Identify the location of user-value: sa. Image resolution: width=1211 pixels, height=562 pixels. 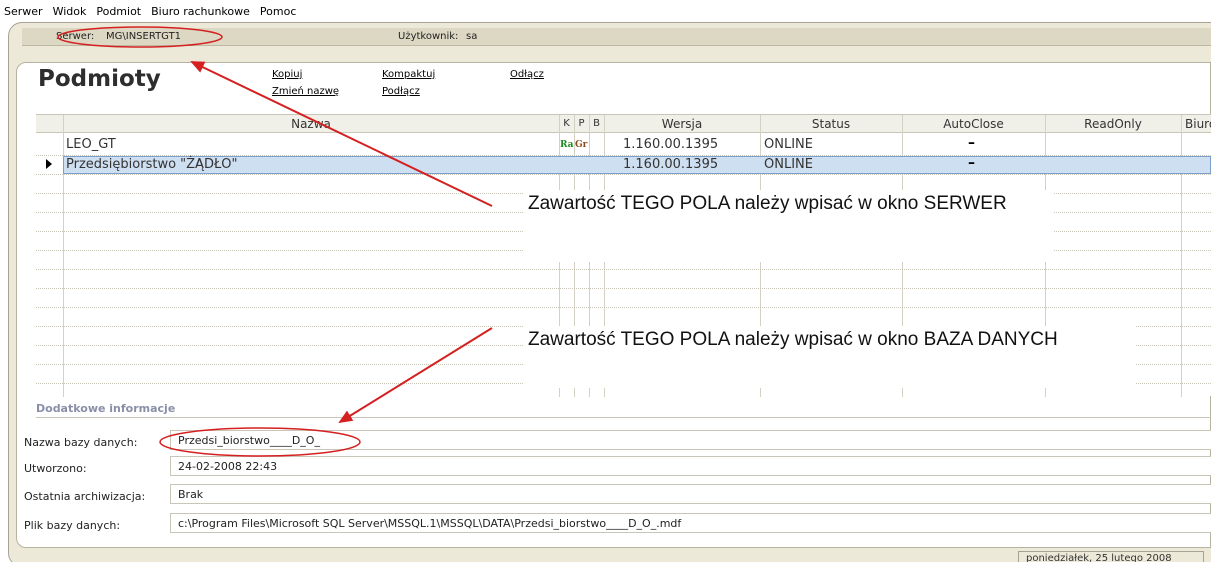
(472, 36).